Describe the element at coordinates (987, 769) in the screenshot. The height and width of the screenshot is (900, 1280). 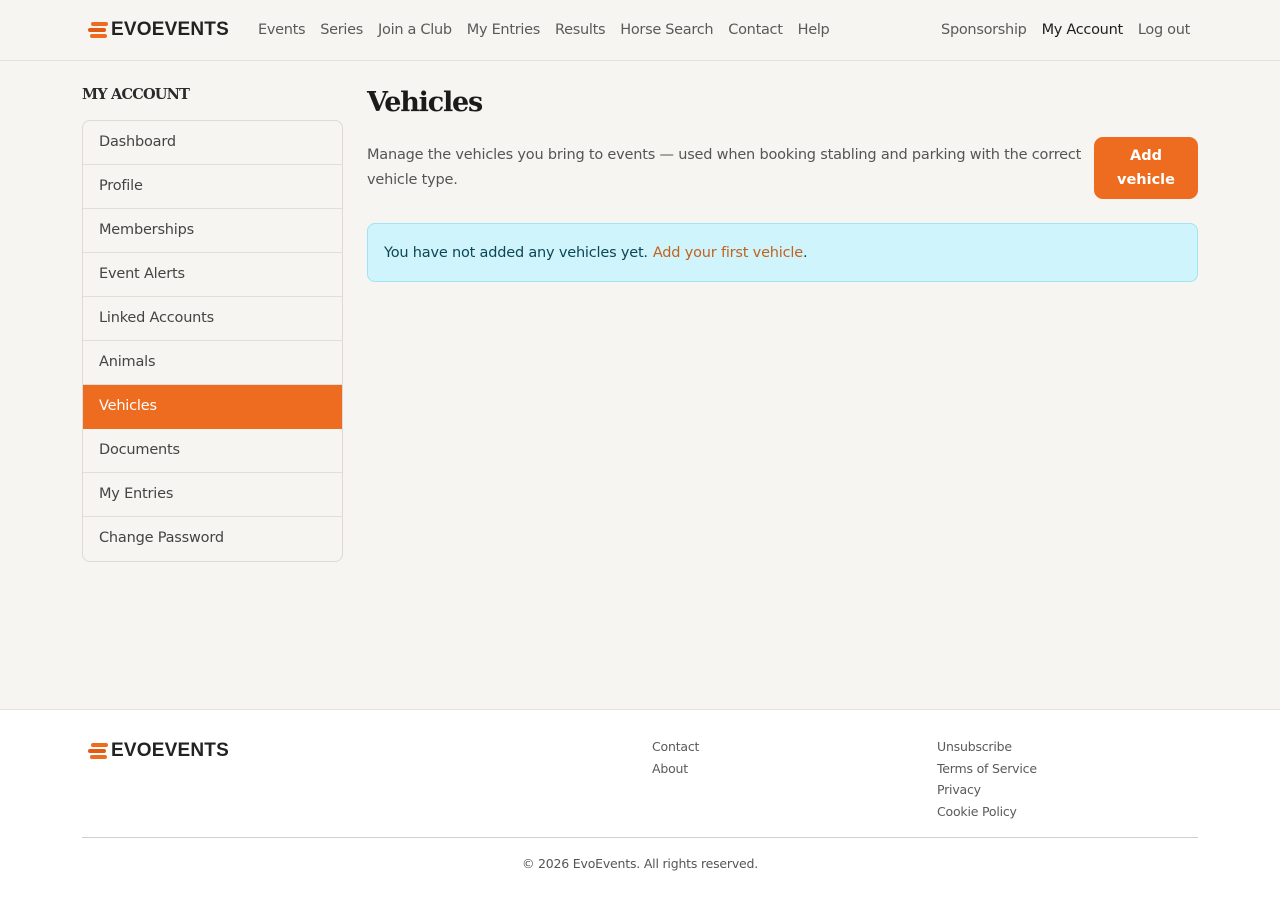
I see `footer-link-terms: Terms of Service` at that location.